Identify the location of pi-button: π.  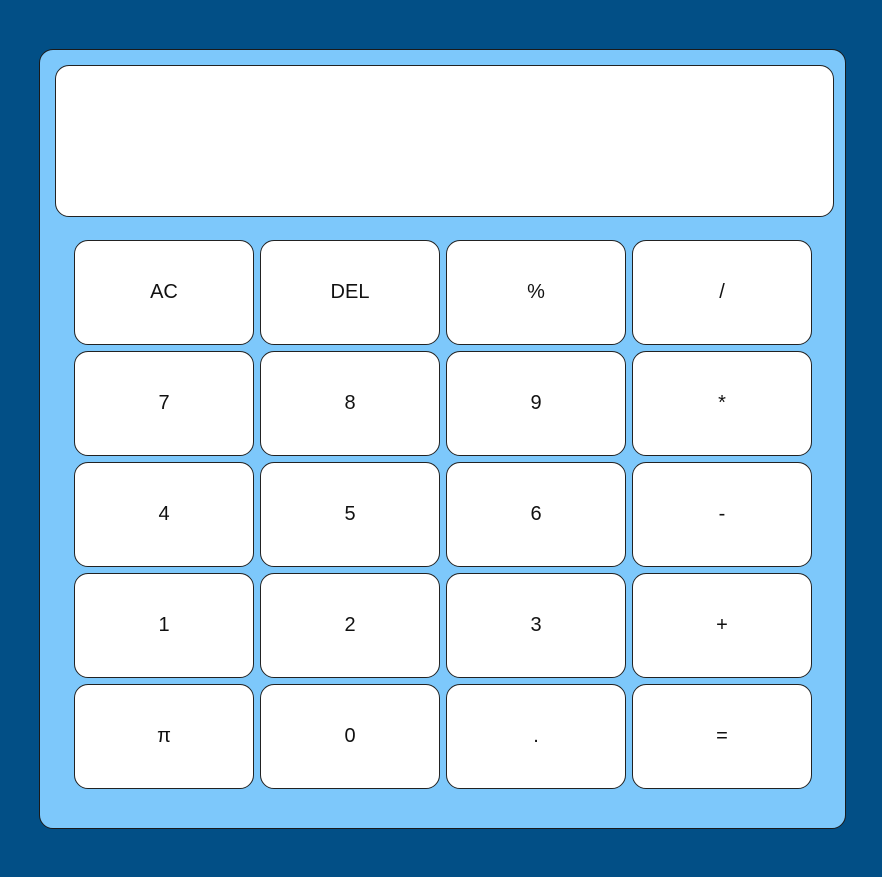
(164, 736).